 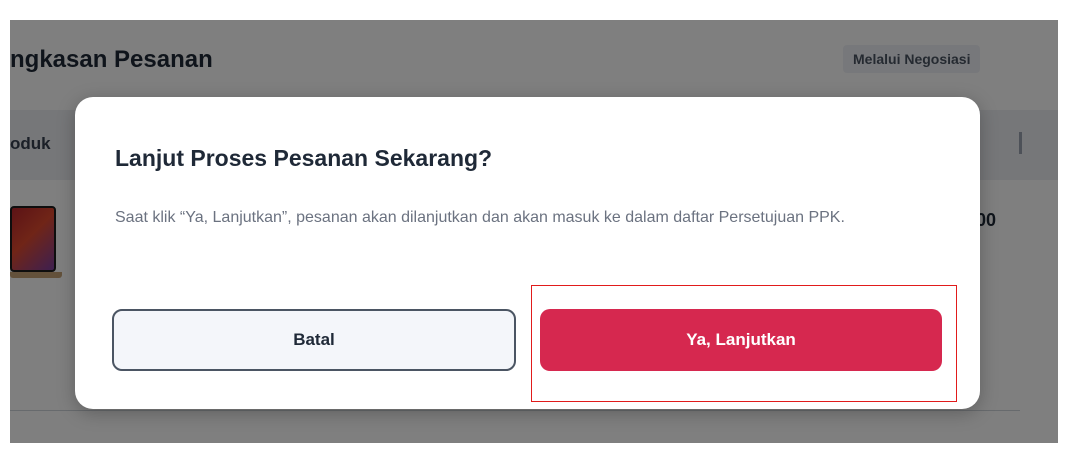 What do you see at coordinates (304, 158) in the screenshot?
I see `dialog-title: Lanjut Proses Pesanan Sekarang?` at bounding box center [304, 158].